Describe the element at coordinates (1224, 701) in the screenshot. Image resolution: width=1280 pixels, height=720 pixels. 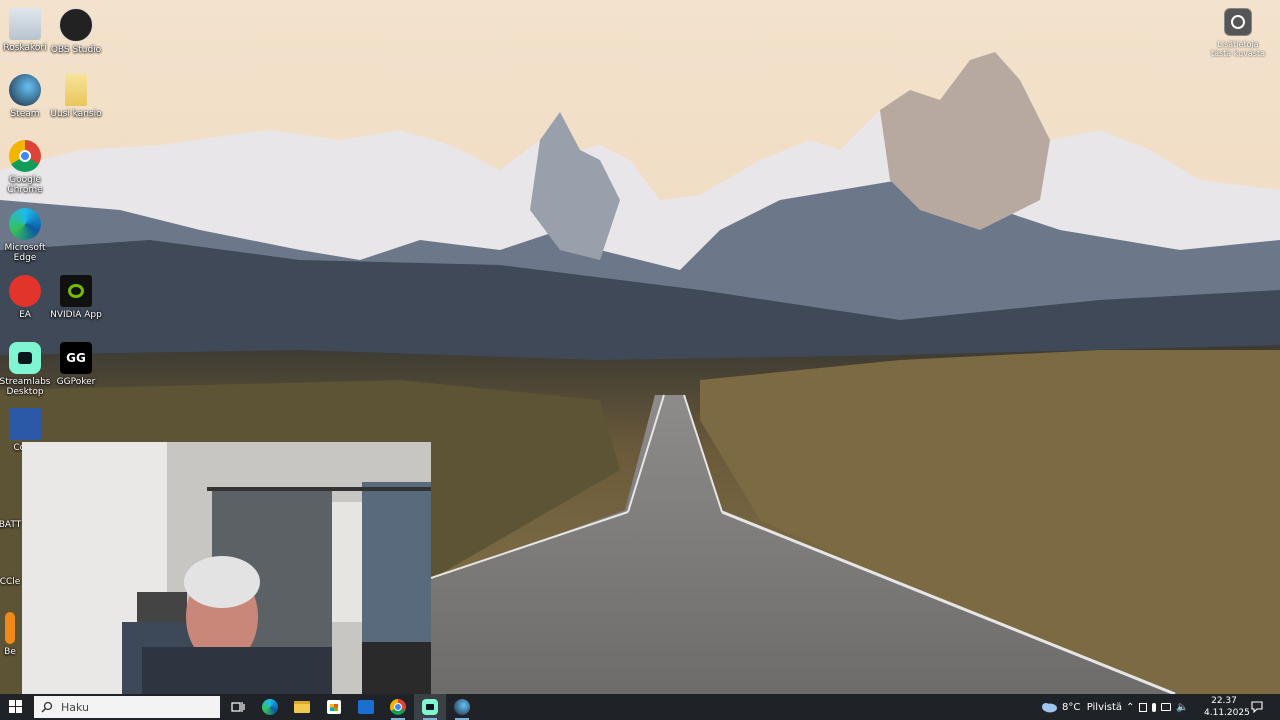
I see `clock-time: 22.37` at that location.